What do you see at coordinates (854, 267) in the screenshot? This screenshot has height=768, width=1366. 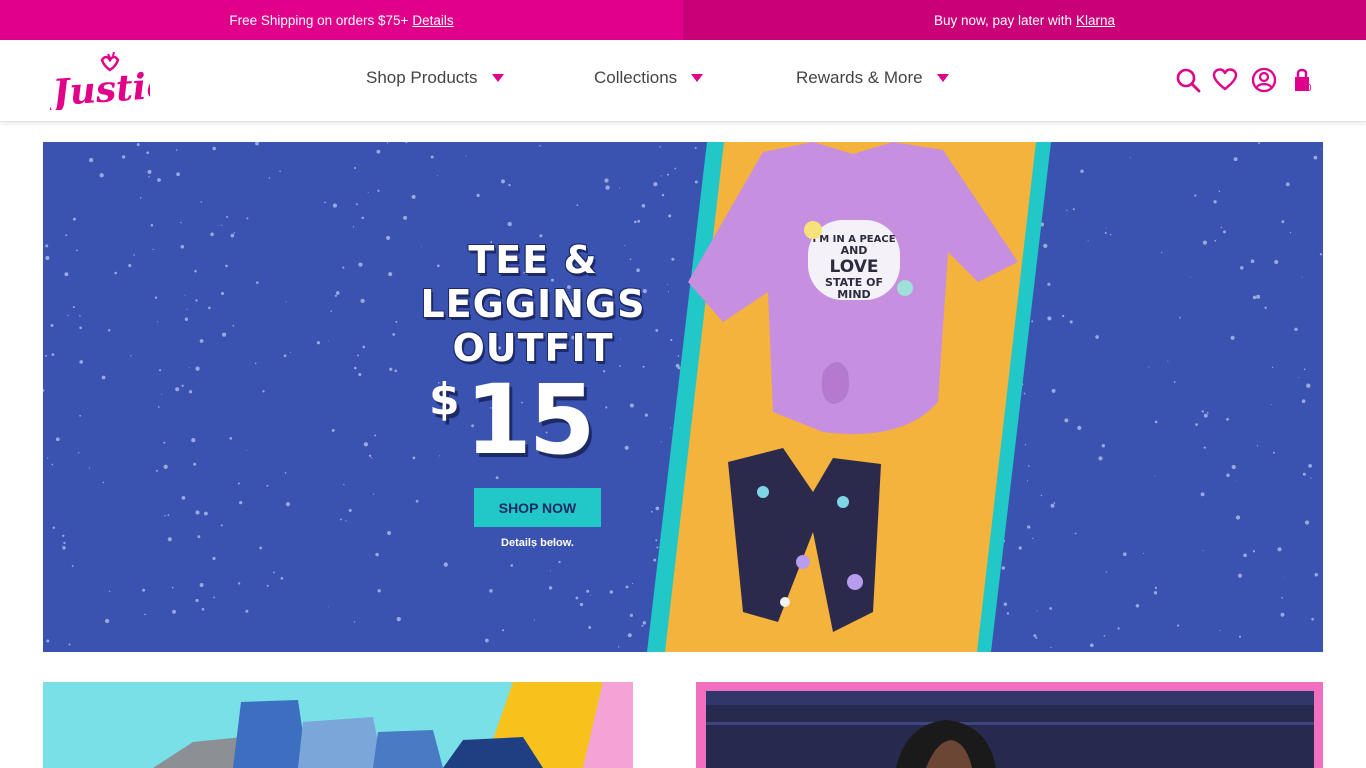 I see `svg-text: LOVE` at bounding box center [854, 267].